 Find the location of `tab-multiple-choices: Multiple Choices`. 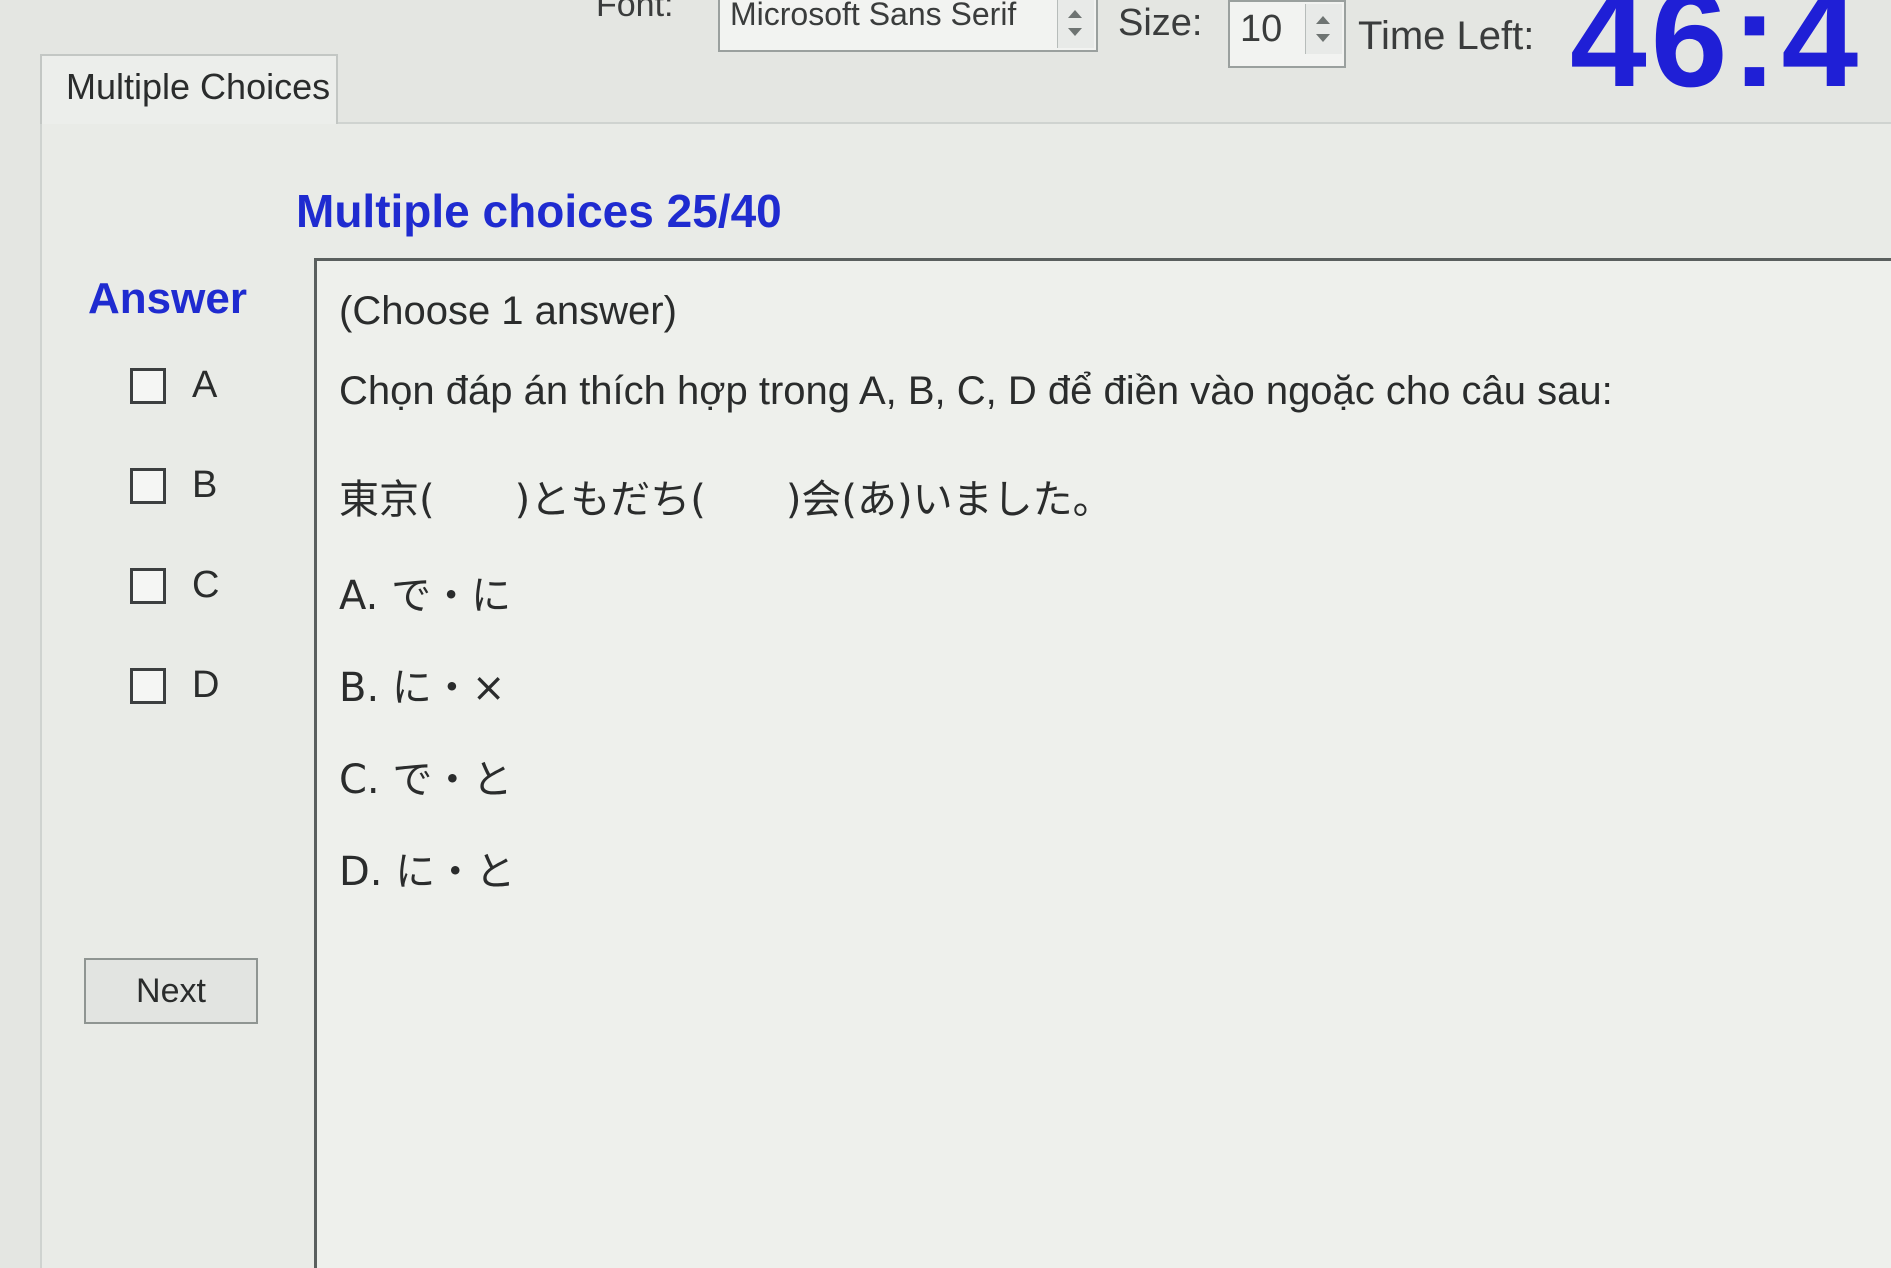

tab-multiple-choices: Multiple Choices is located at coordinates (189, 89).